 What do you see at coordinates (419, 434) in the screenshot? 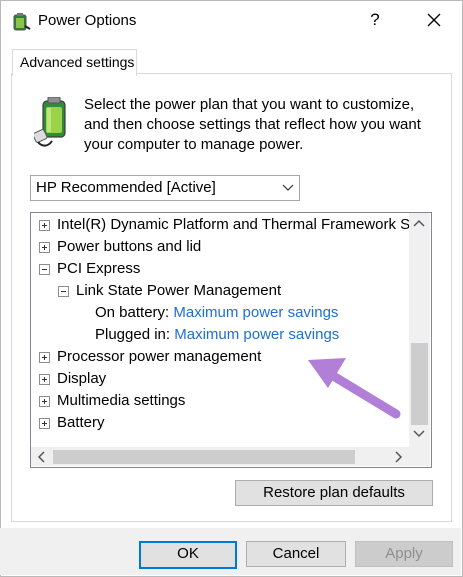
I see `scroll-down-icon` at bounding box center [419, 434].